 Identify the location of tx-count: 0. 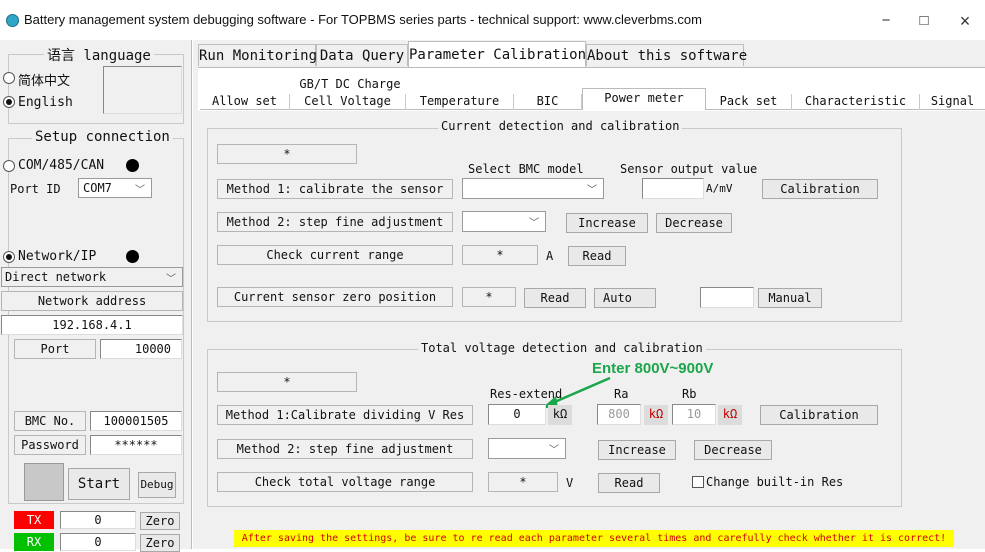
(98, 520).